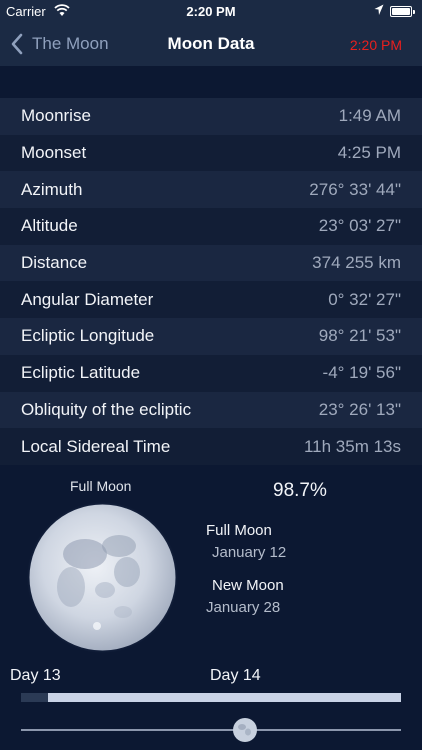 Image resolution: width=422 pixels, height=750 pixels. I want to click on status-bar: Carrier 2:20 PM, so click(211, 12).